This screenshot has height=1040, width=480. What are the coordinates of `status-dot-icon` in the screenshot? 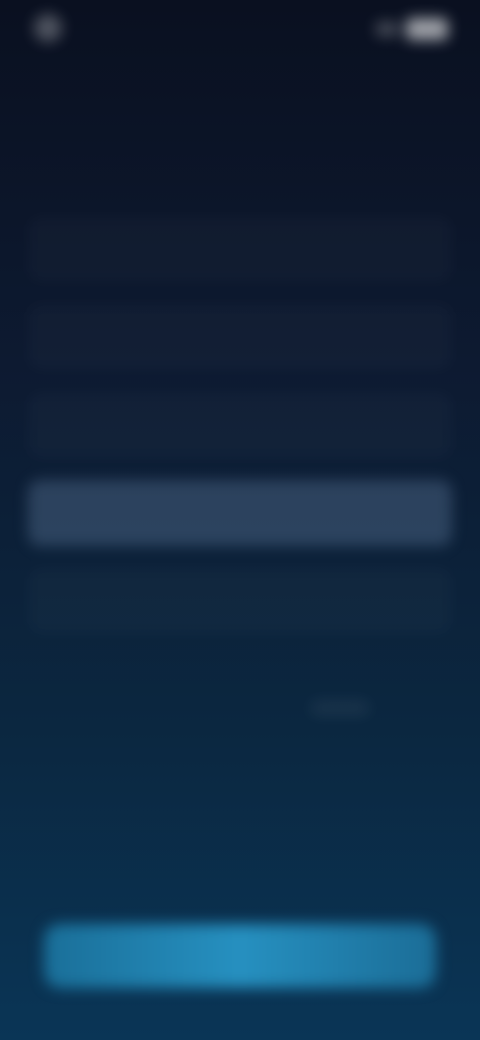 It's located at (48, 28).